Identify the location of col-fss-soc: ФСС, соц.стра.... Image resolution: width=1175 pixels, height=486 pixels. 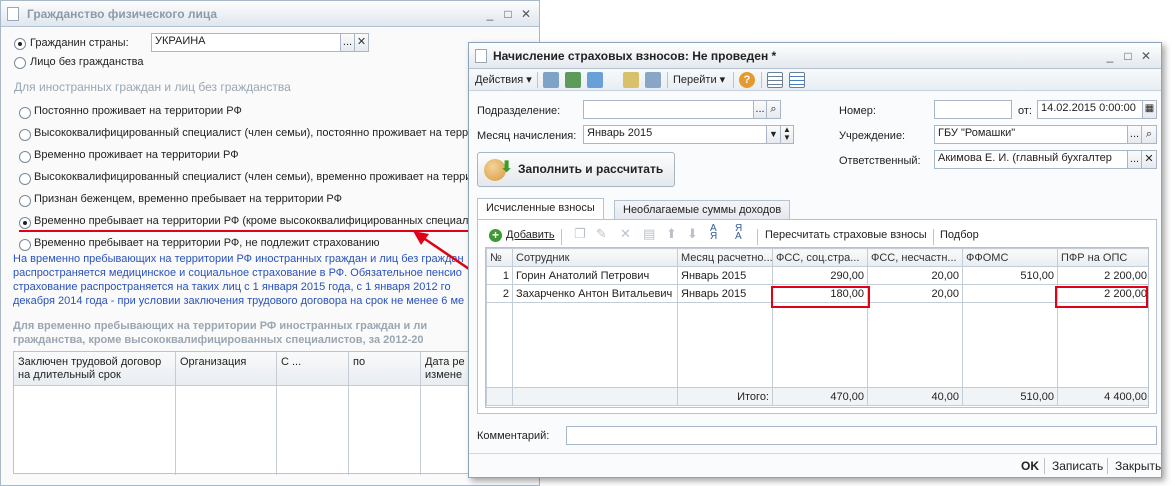
(820, 257).